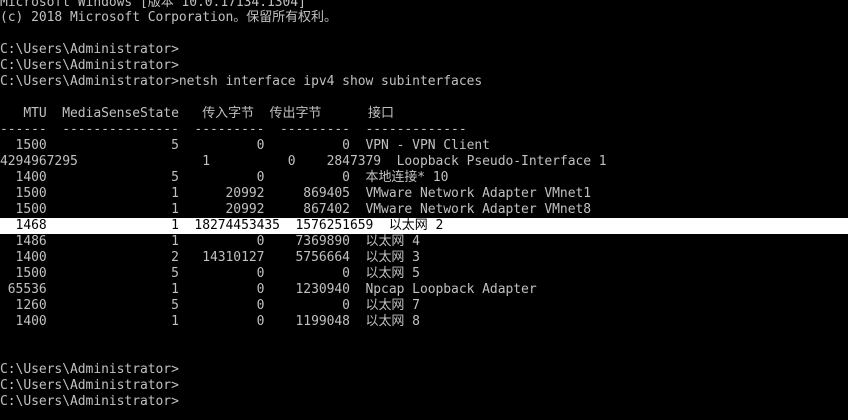 Image resolution: width=848 pixels, height=420 pixels. Describe the element at coordinates (210, 321) in the screenshot. I see `console-line: 1400 1 0 1199048 以太网 8` at that location.